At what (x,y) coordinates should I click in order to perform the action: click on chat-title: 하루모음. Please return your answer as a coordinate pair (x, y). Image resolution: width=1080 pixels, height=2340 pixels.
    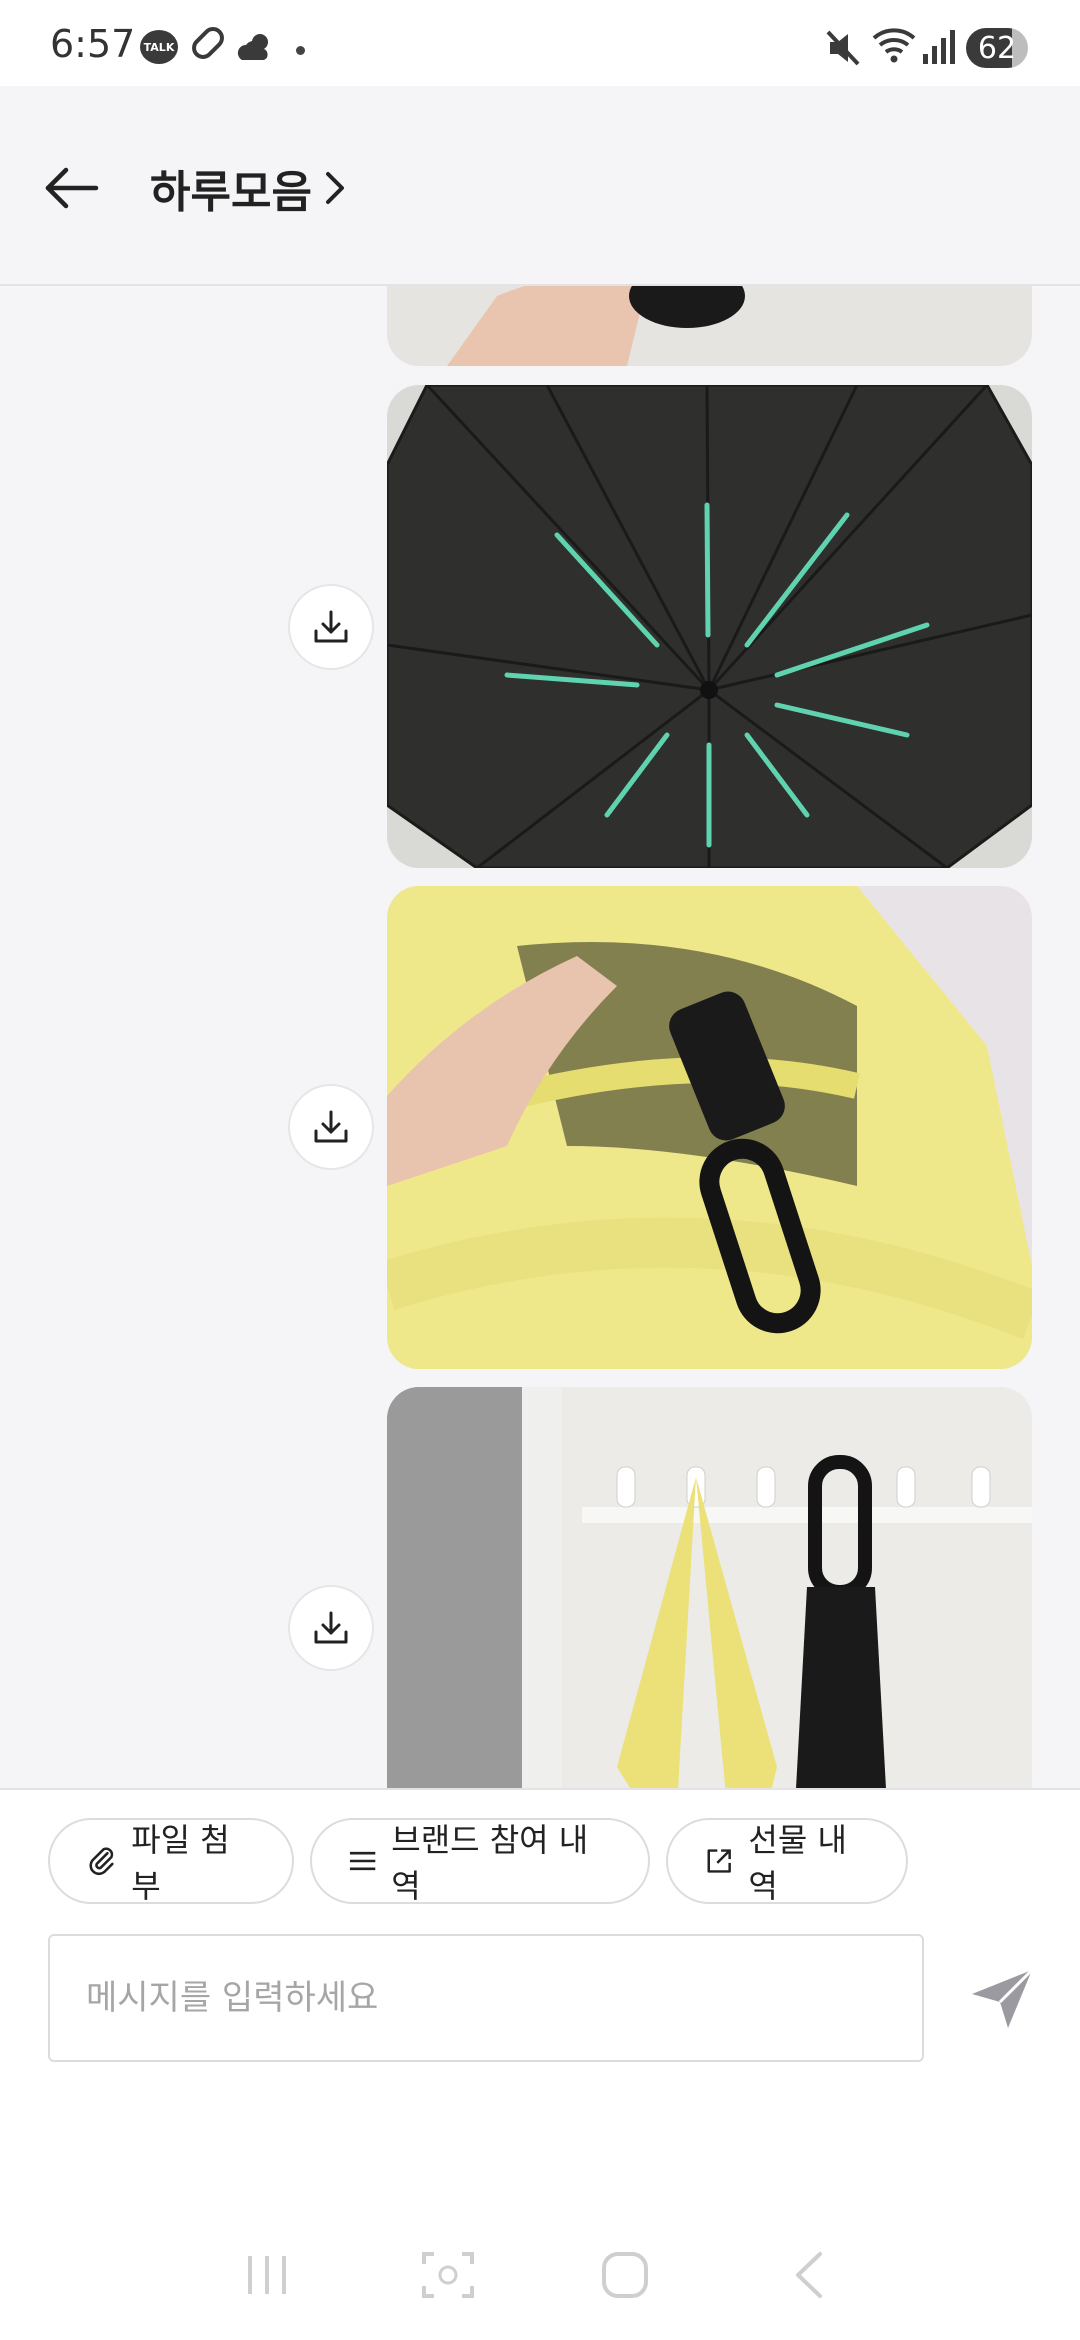
    Looking at the image, I should click on (249, 188).